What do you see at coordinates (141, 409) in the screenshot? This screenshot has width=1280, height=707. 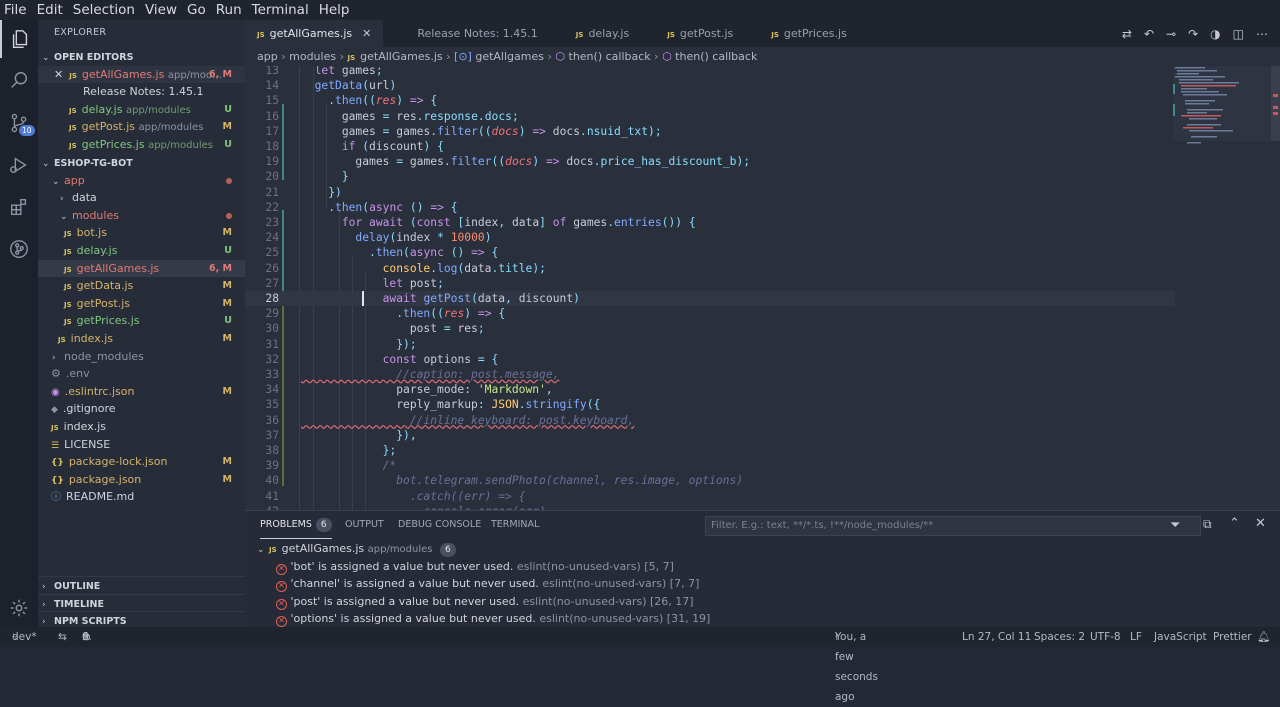 I see `tree-file: ◆ .gitignore` at bounding box center [141, 409].